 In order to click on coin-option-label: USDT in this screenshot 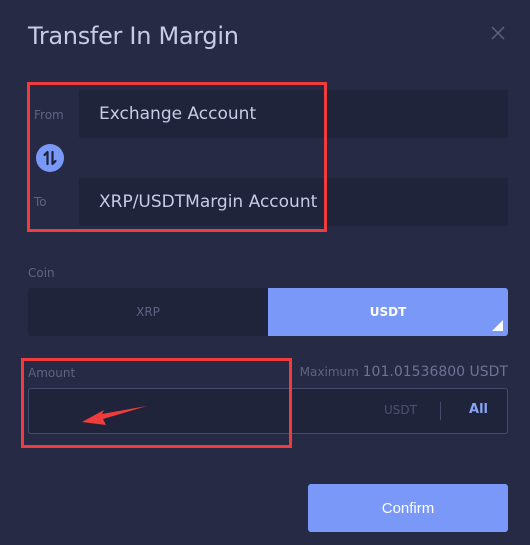, I will do `click(388, 312)`.